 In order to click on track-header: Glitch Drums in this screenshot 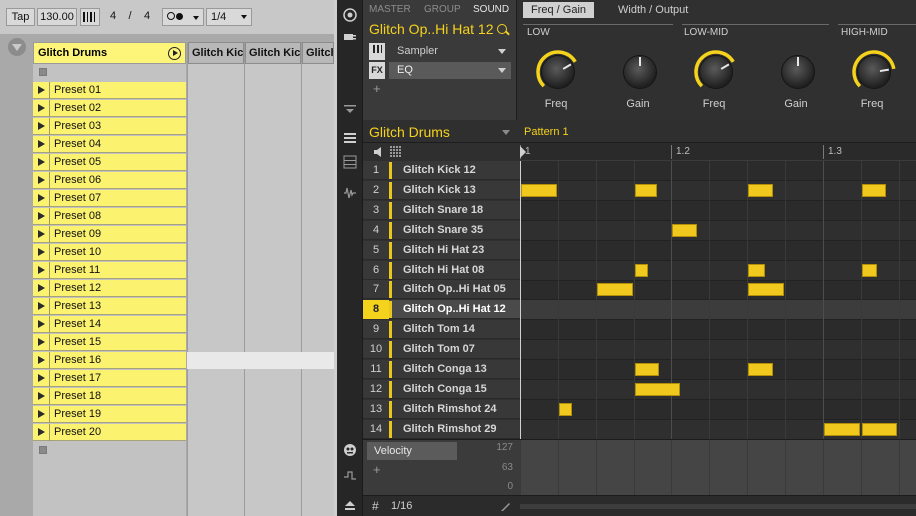, I will do `click(109, 53)`.